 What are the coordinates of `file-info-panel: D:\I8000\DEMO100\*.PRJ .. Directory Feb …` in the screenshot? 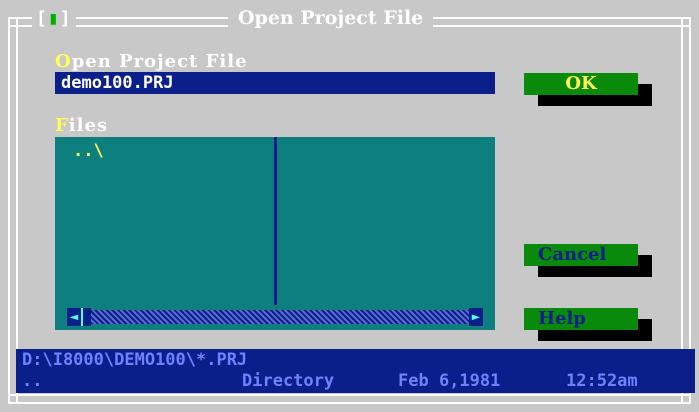 It's located at (355, 371).